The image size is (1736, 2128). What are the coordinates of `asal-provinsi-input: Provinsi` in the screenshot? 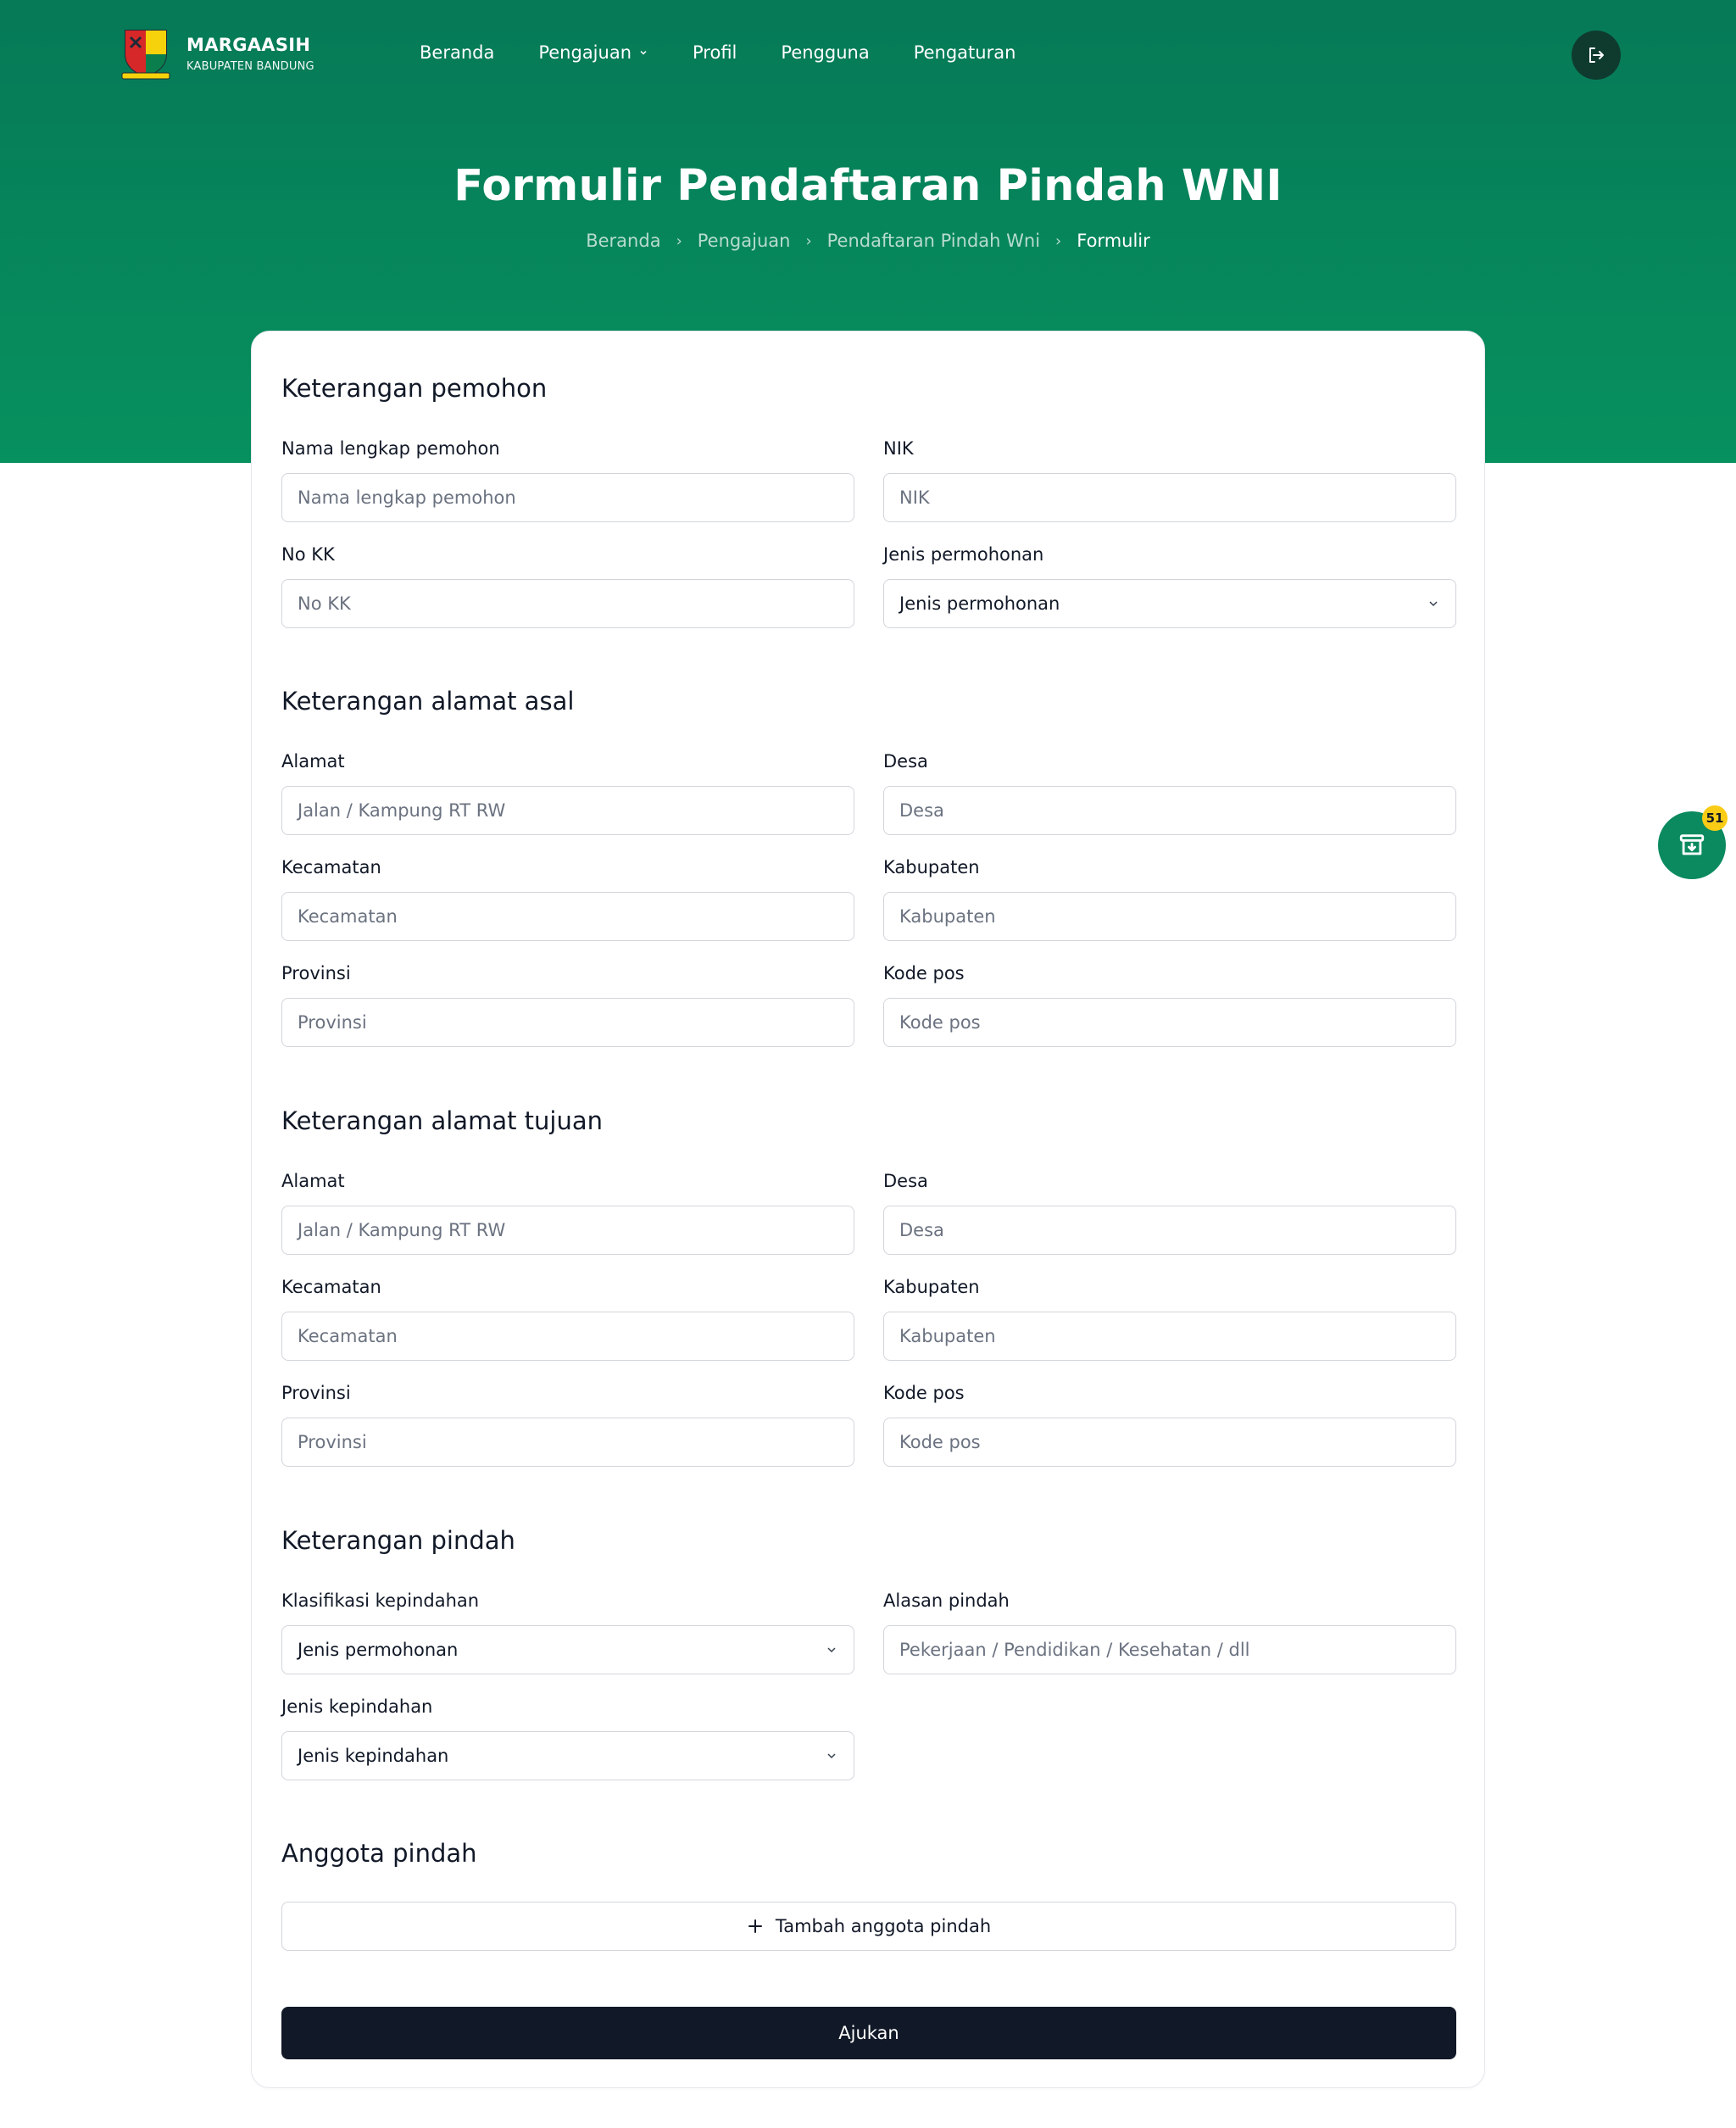 It's located at (567, 1022).